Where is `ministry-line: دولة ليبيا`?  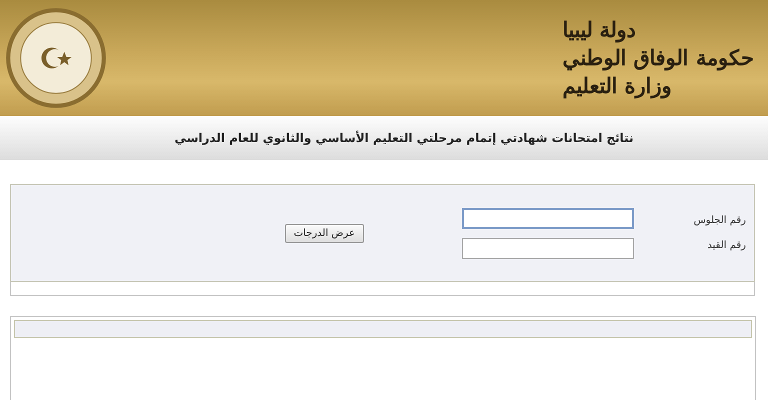
ministry-line: دولة ليبيا is located at coordinates (599, 29).